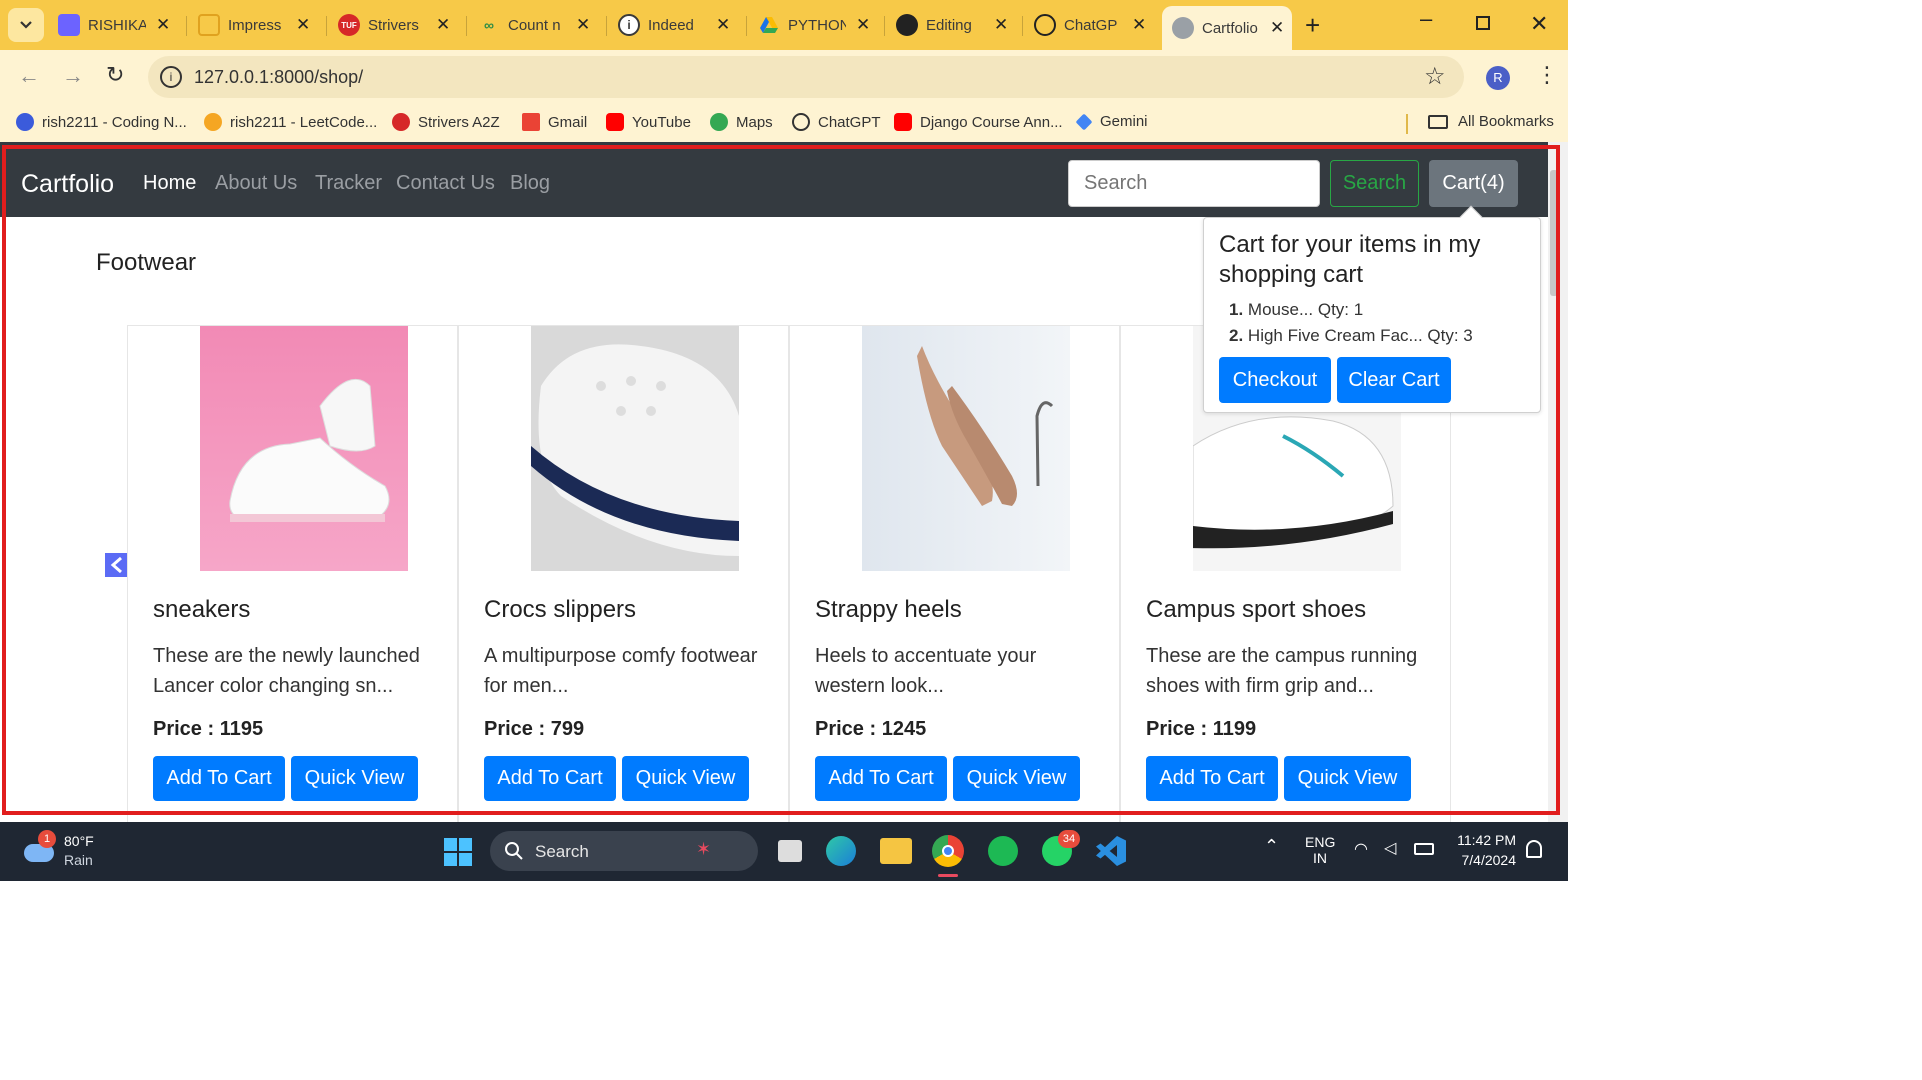  What do you see at coordinates (952, 25) in the screenshot?
I see `tab-6: Editing ✕` at bounding box center [952, 25].